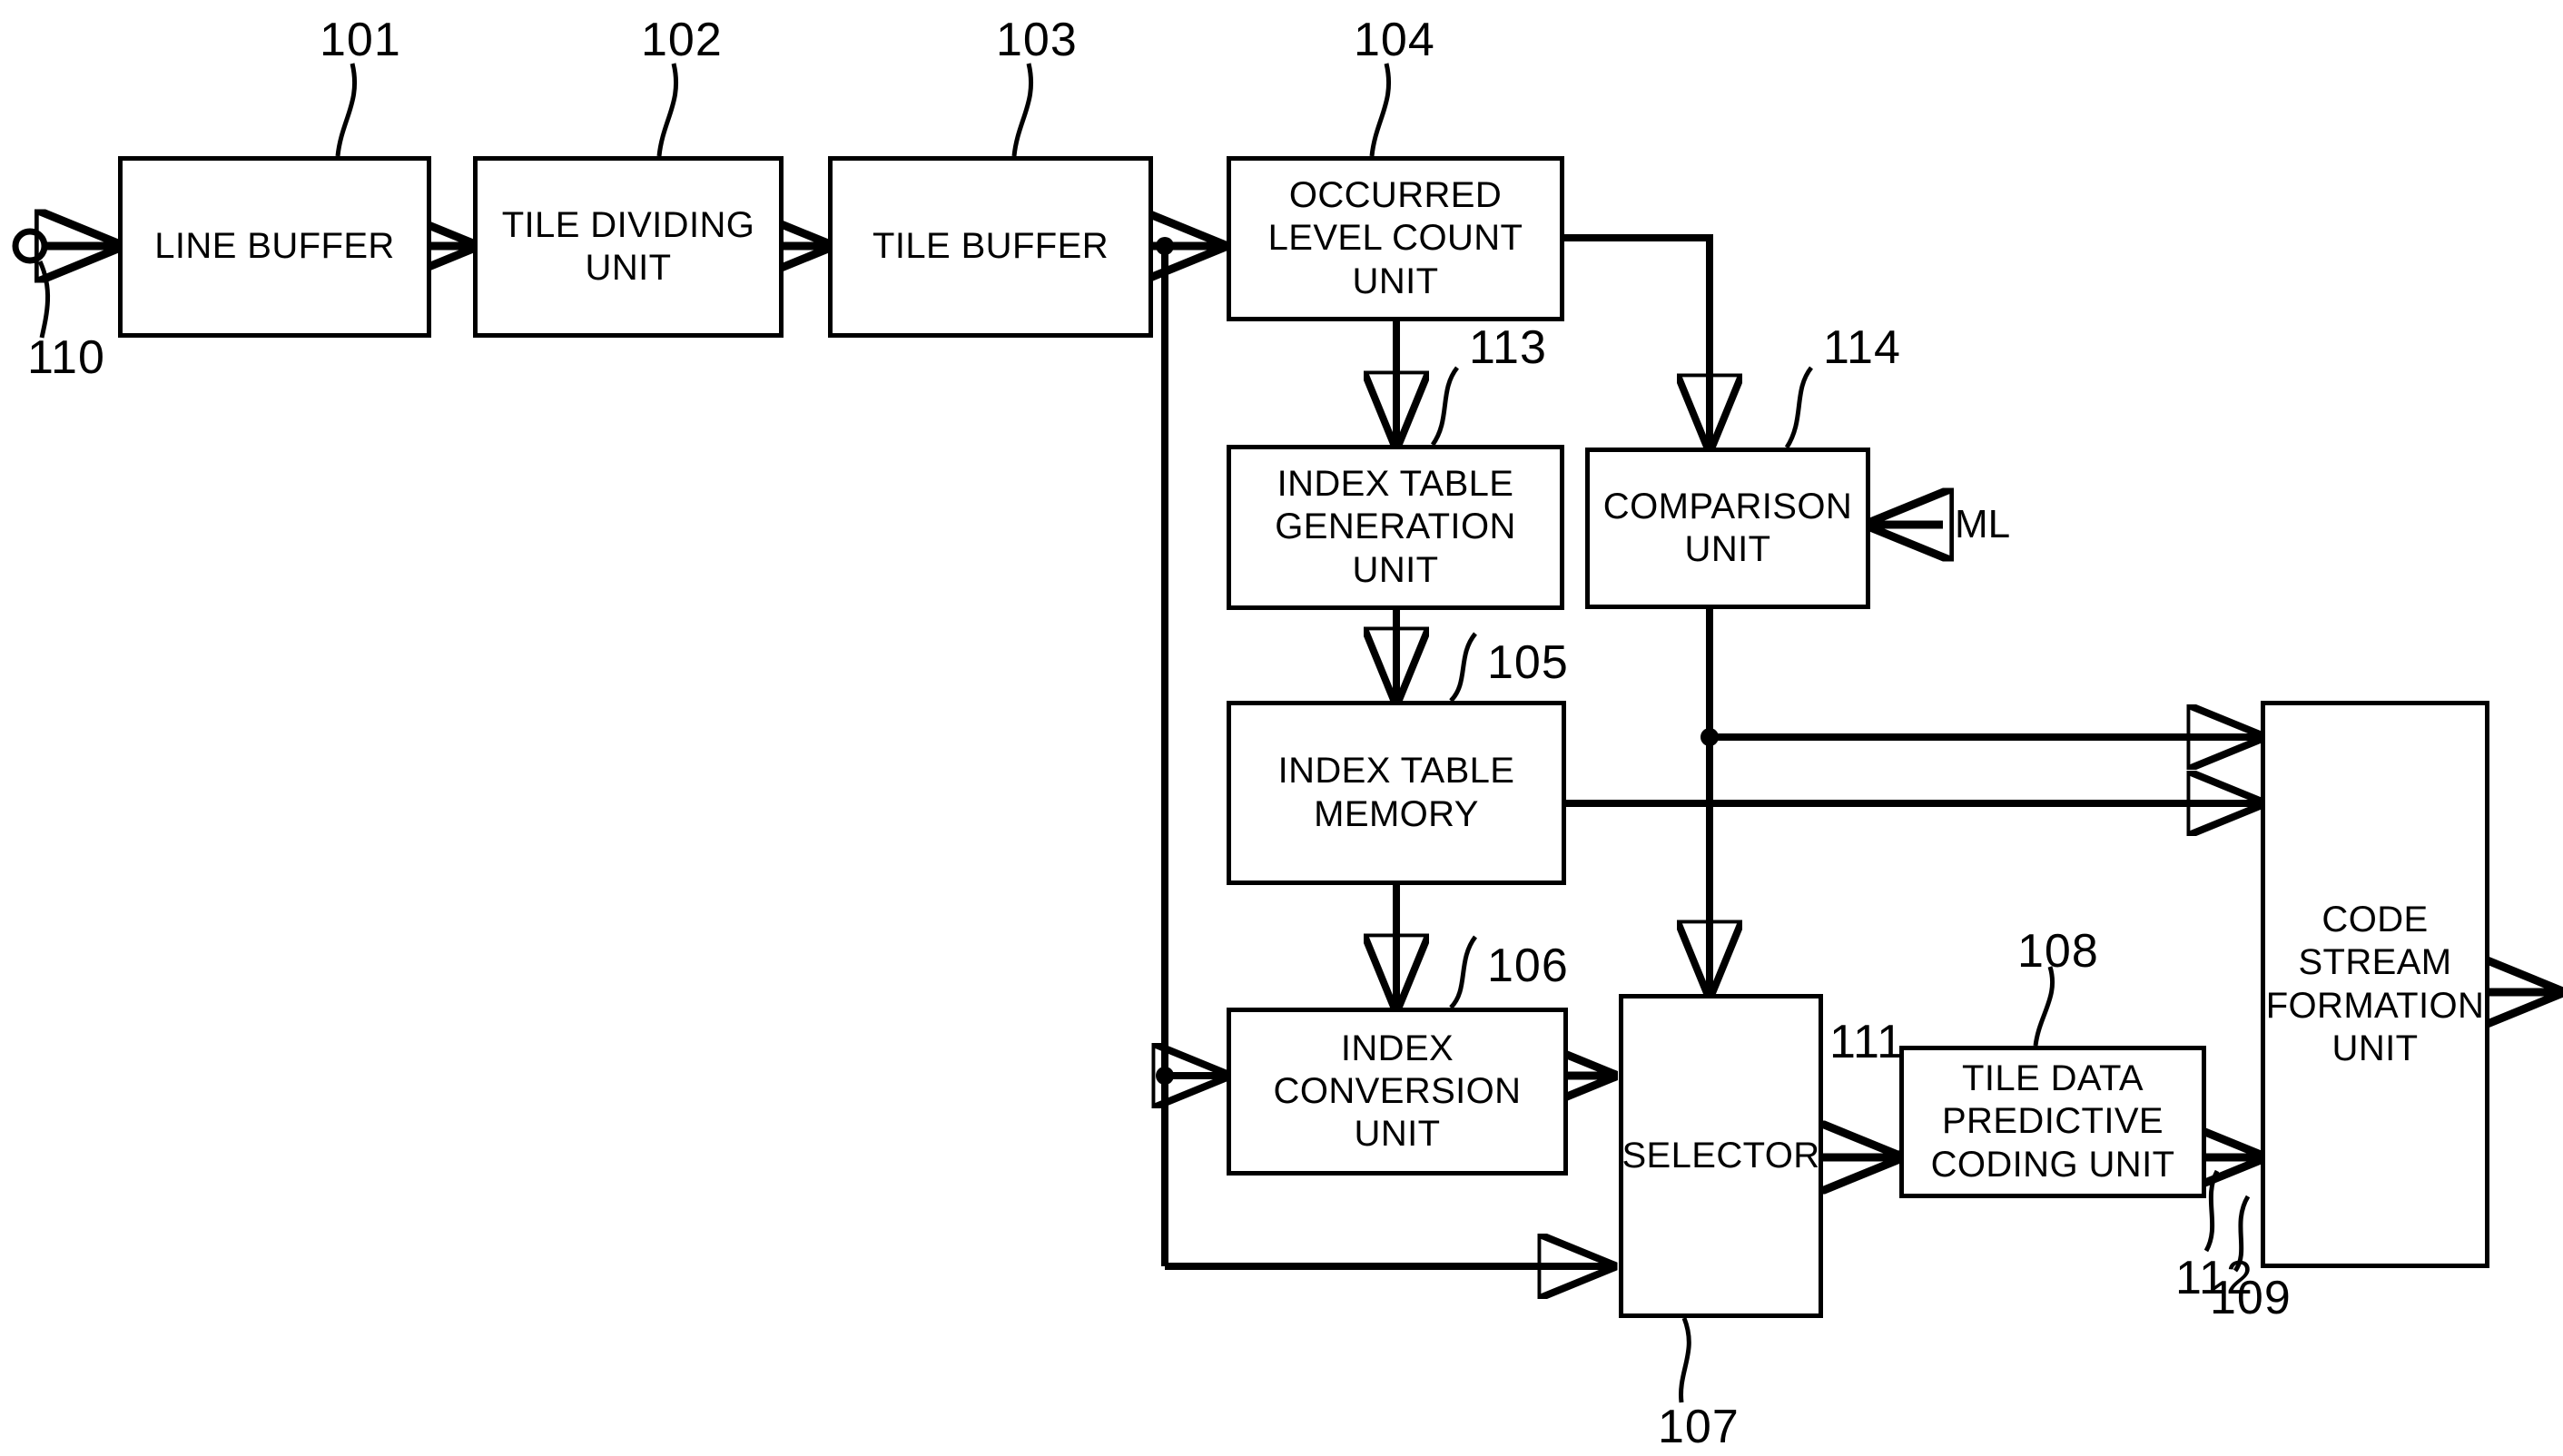 This screenshot has width=2563, height=1456. I want to click on block-tile-data-predictive-coding-unit-label: TILE DATA PREDICTIVE CODING UNIT, so click(2052, 1121).